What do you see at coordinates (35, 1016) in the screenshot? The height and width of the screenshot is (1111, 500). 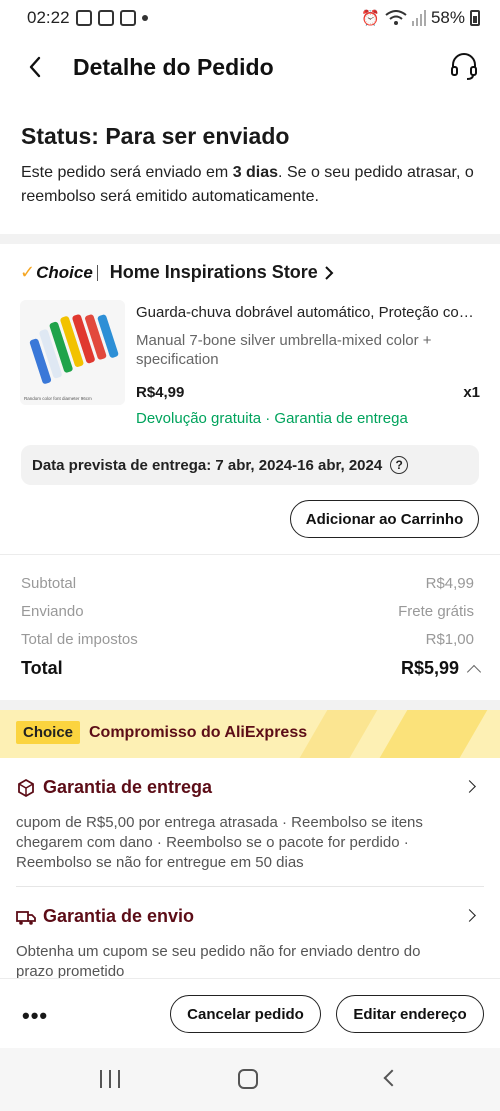 I see `more-options-icon: •••` at bounding box center [35, 1016].